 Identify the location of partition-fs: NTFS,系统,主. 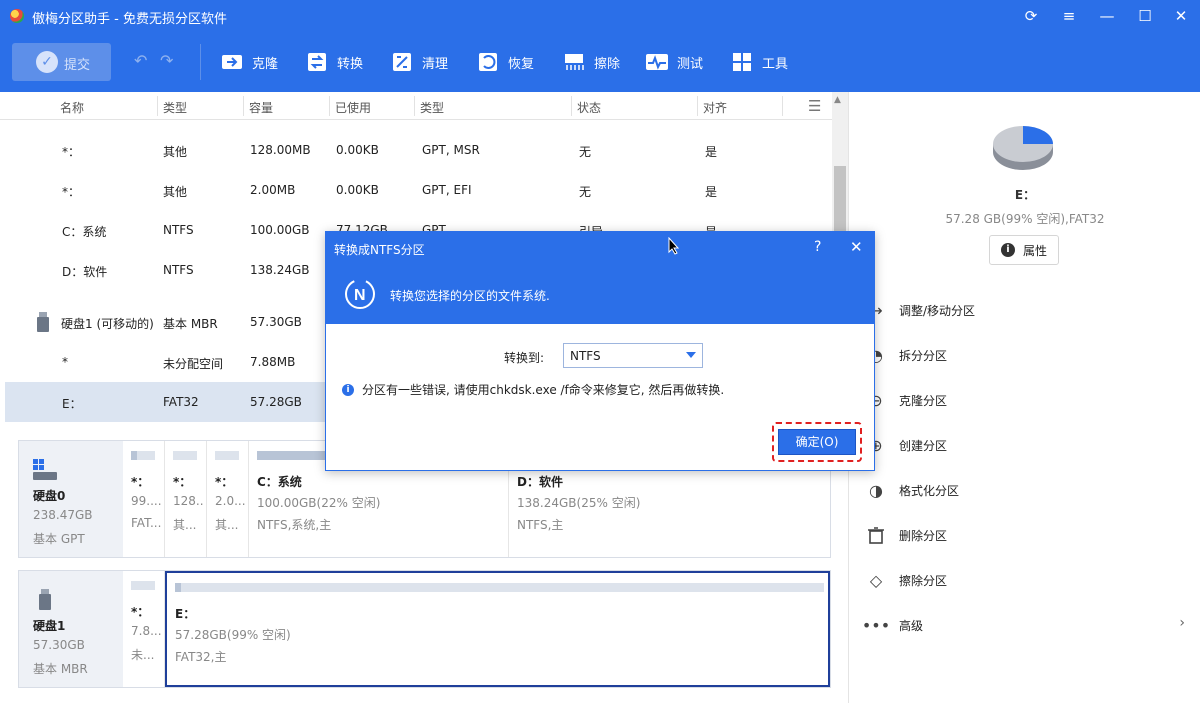
(294, 525).